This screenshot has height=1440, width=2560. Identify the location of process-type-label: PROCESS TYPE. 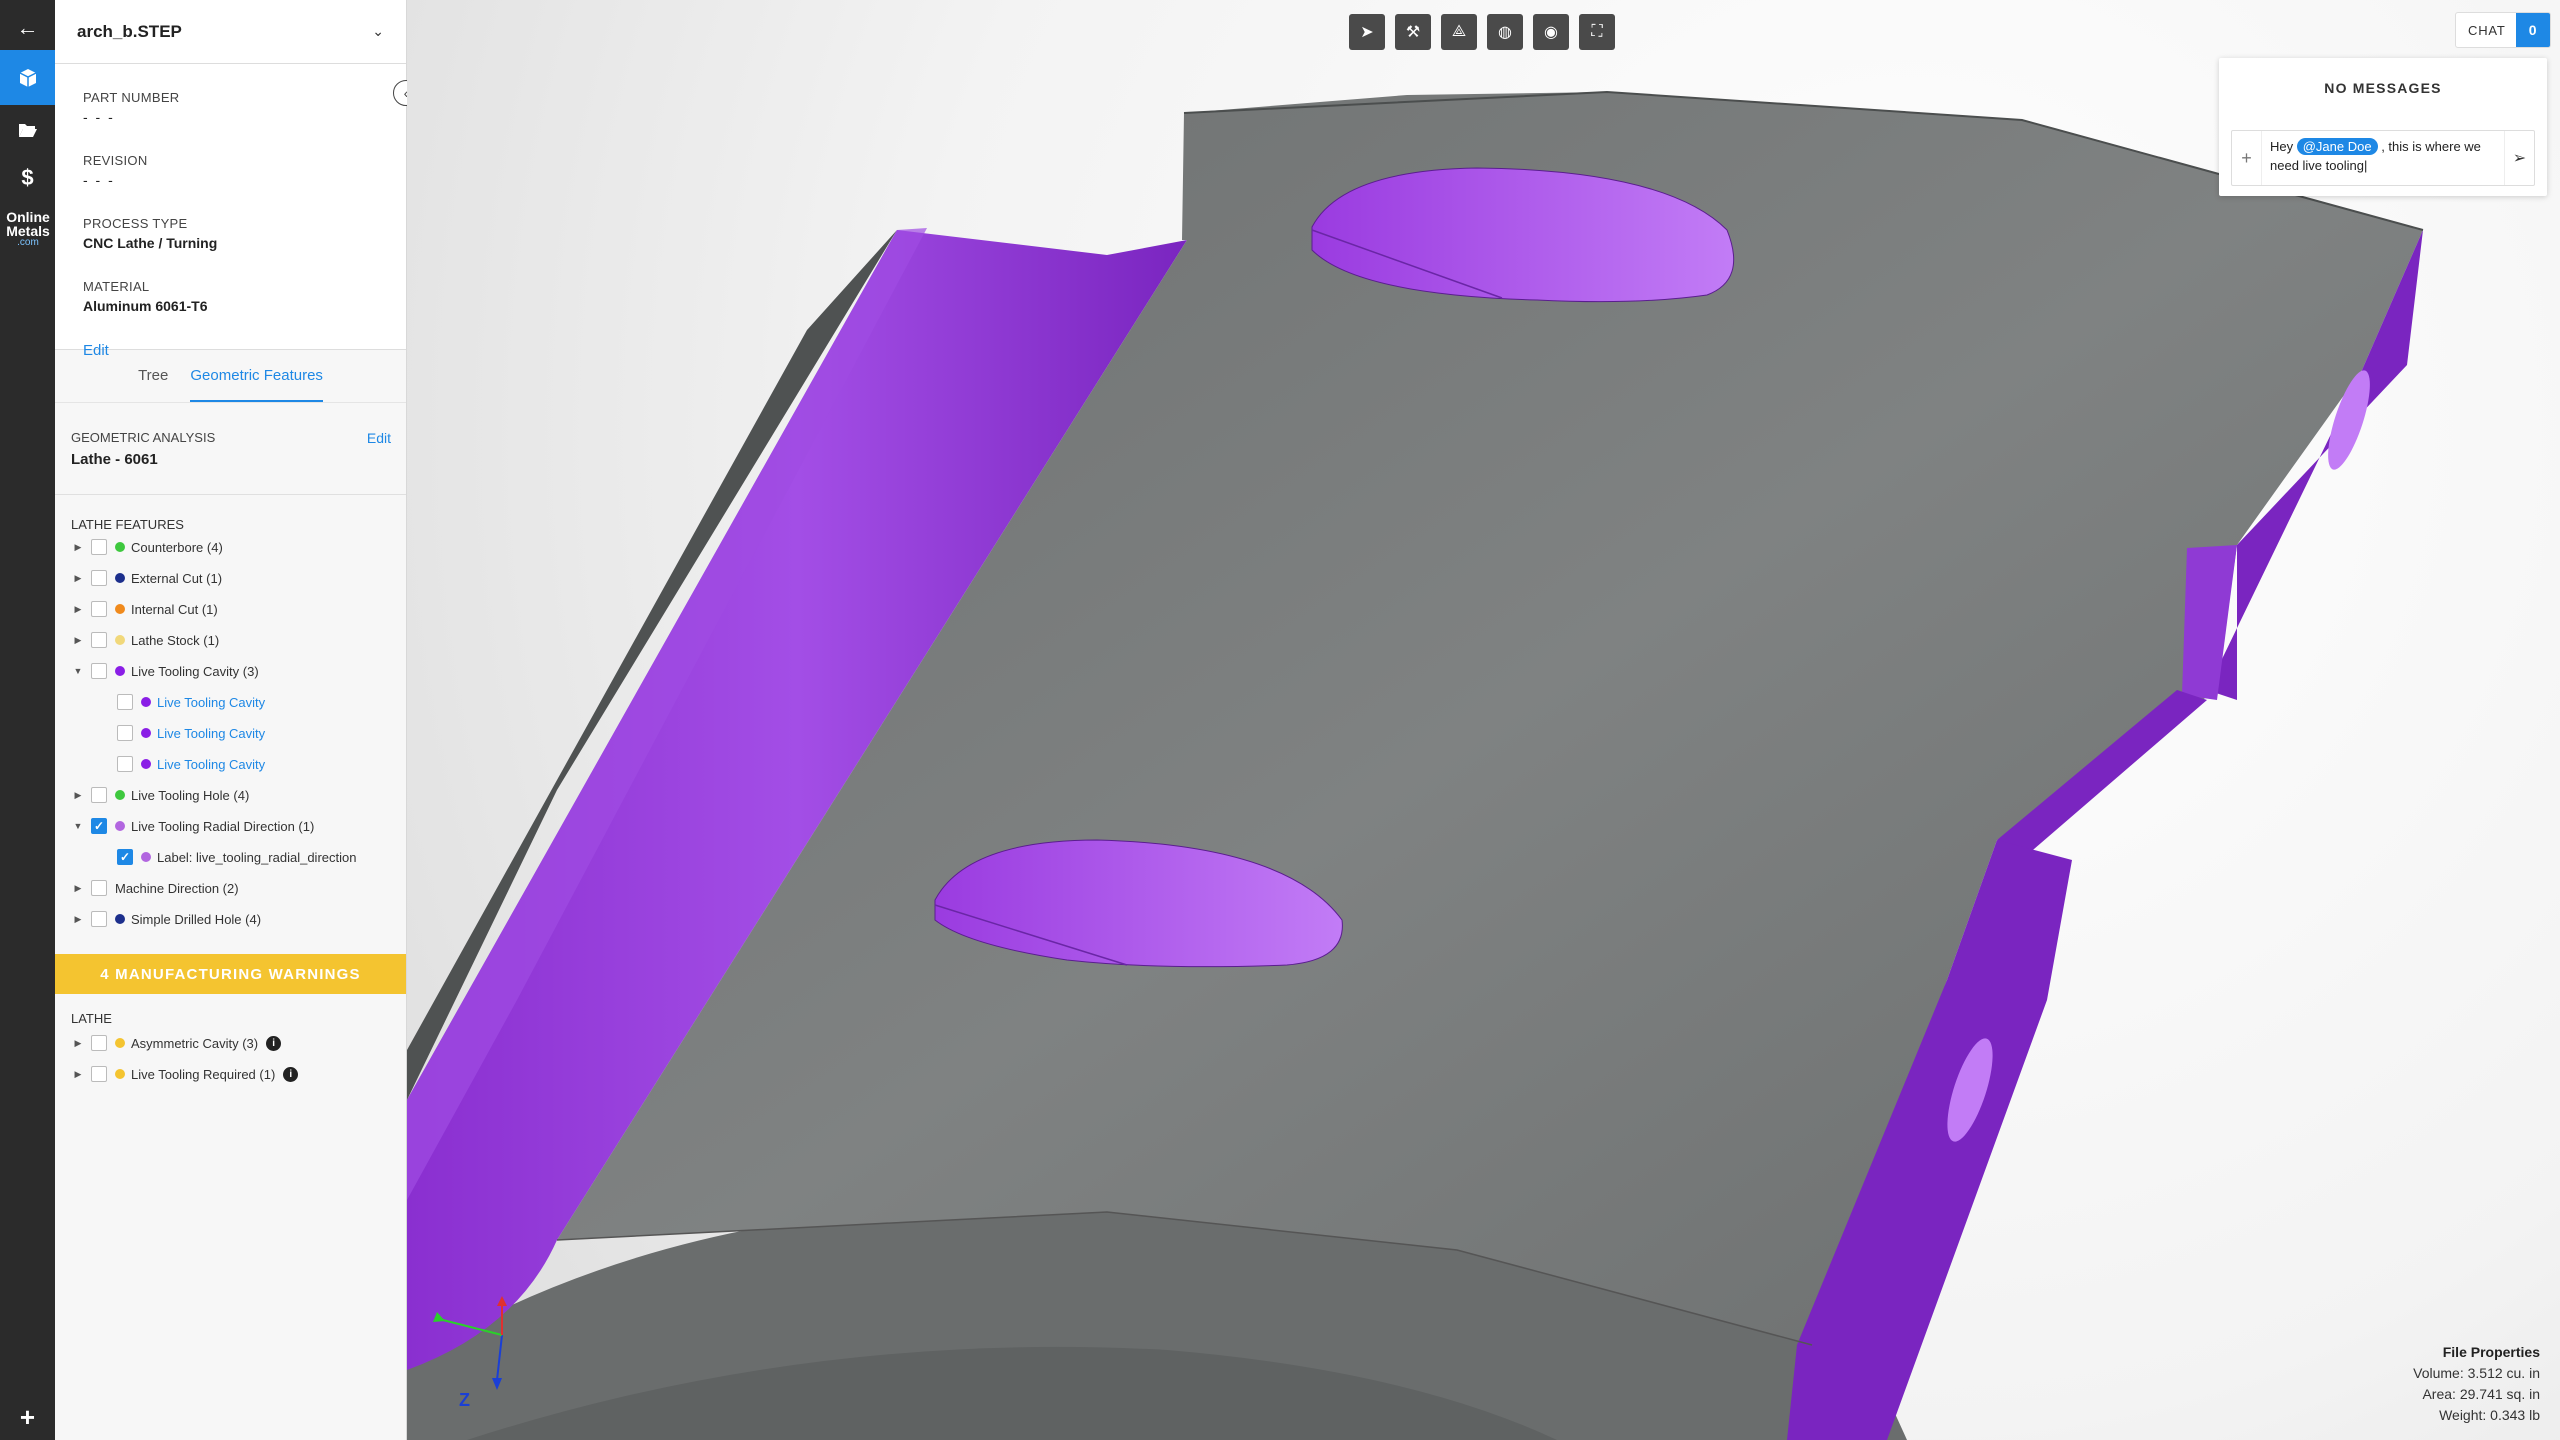
(135, 223).